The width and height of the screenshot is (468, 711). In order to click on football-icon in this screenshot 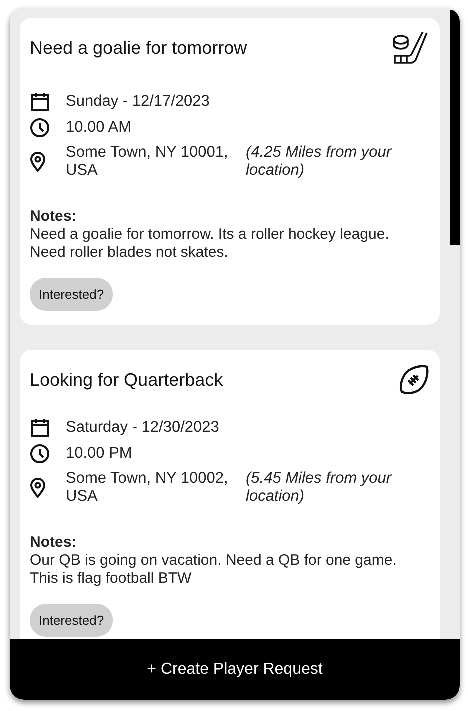, I will do `click(414, 380)`.